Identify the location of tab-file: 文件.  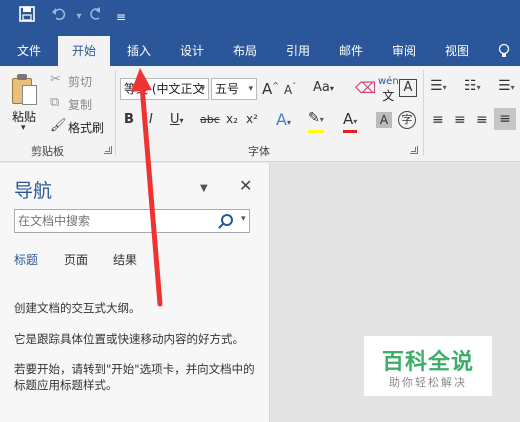
(29, 51).